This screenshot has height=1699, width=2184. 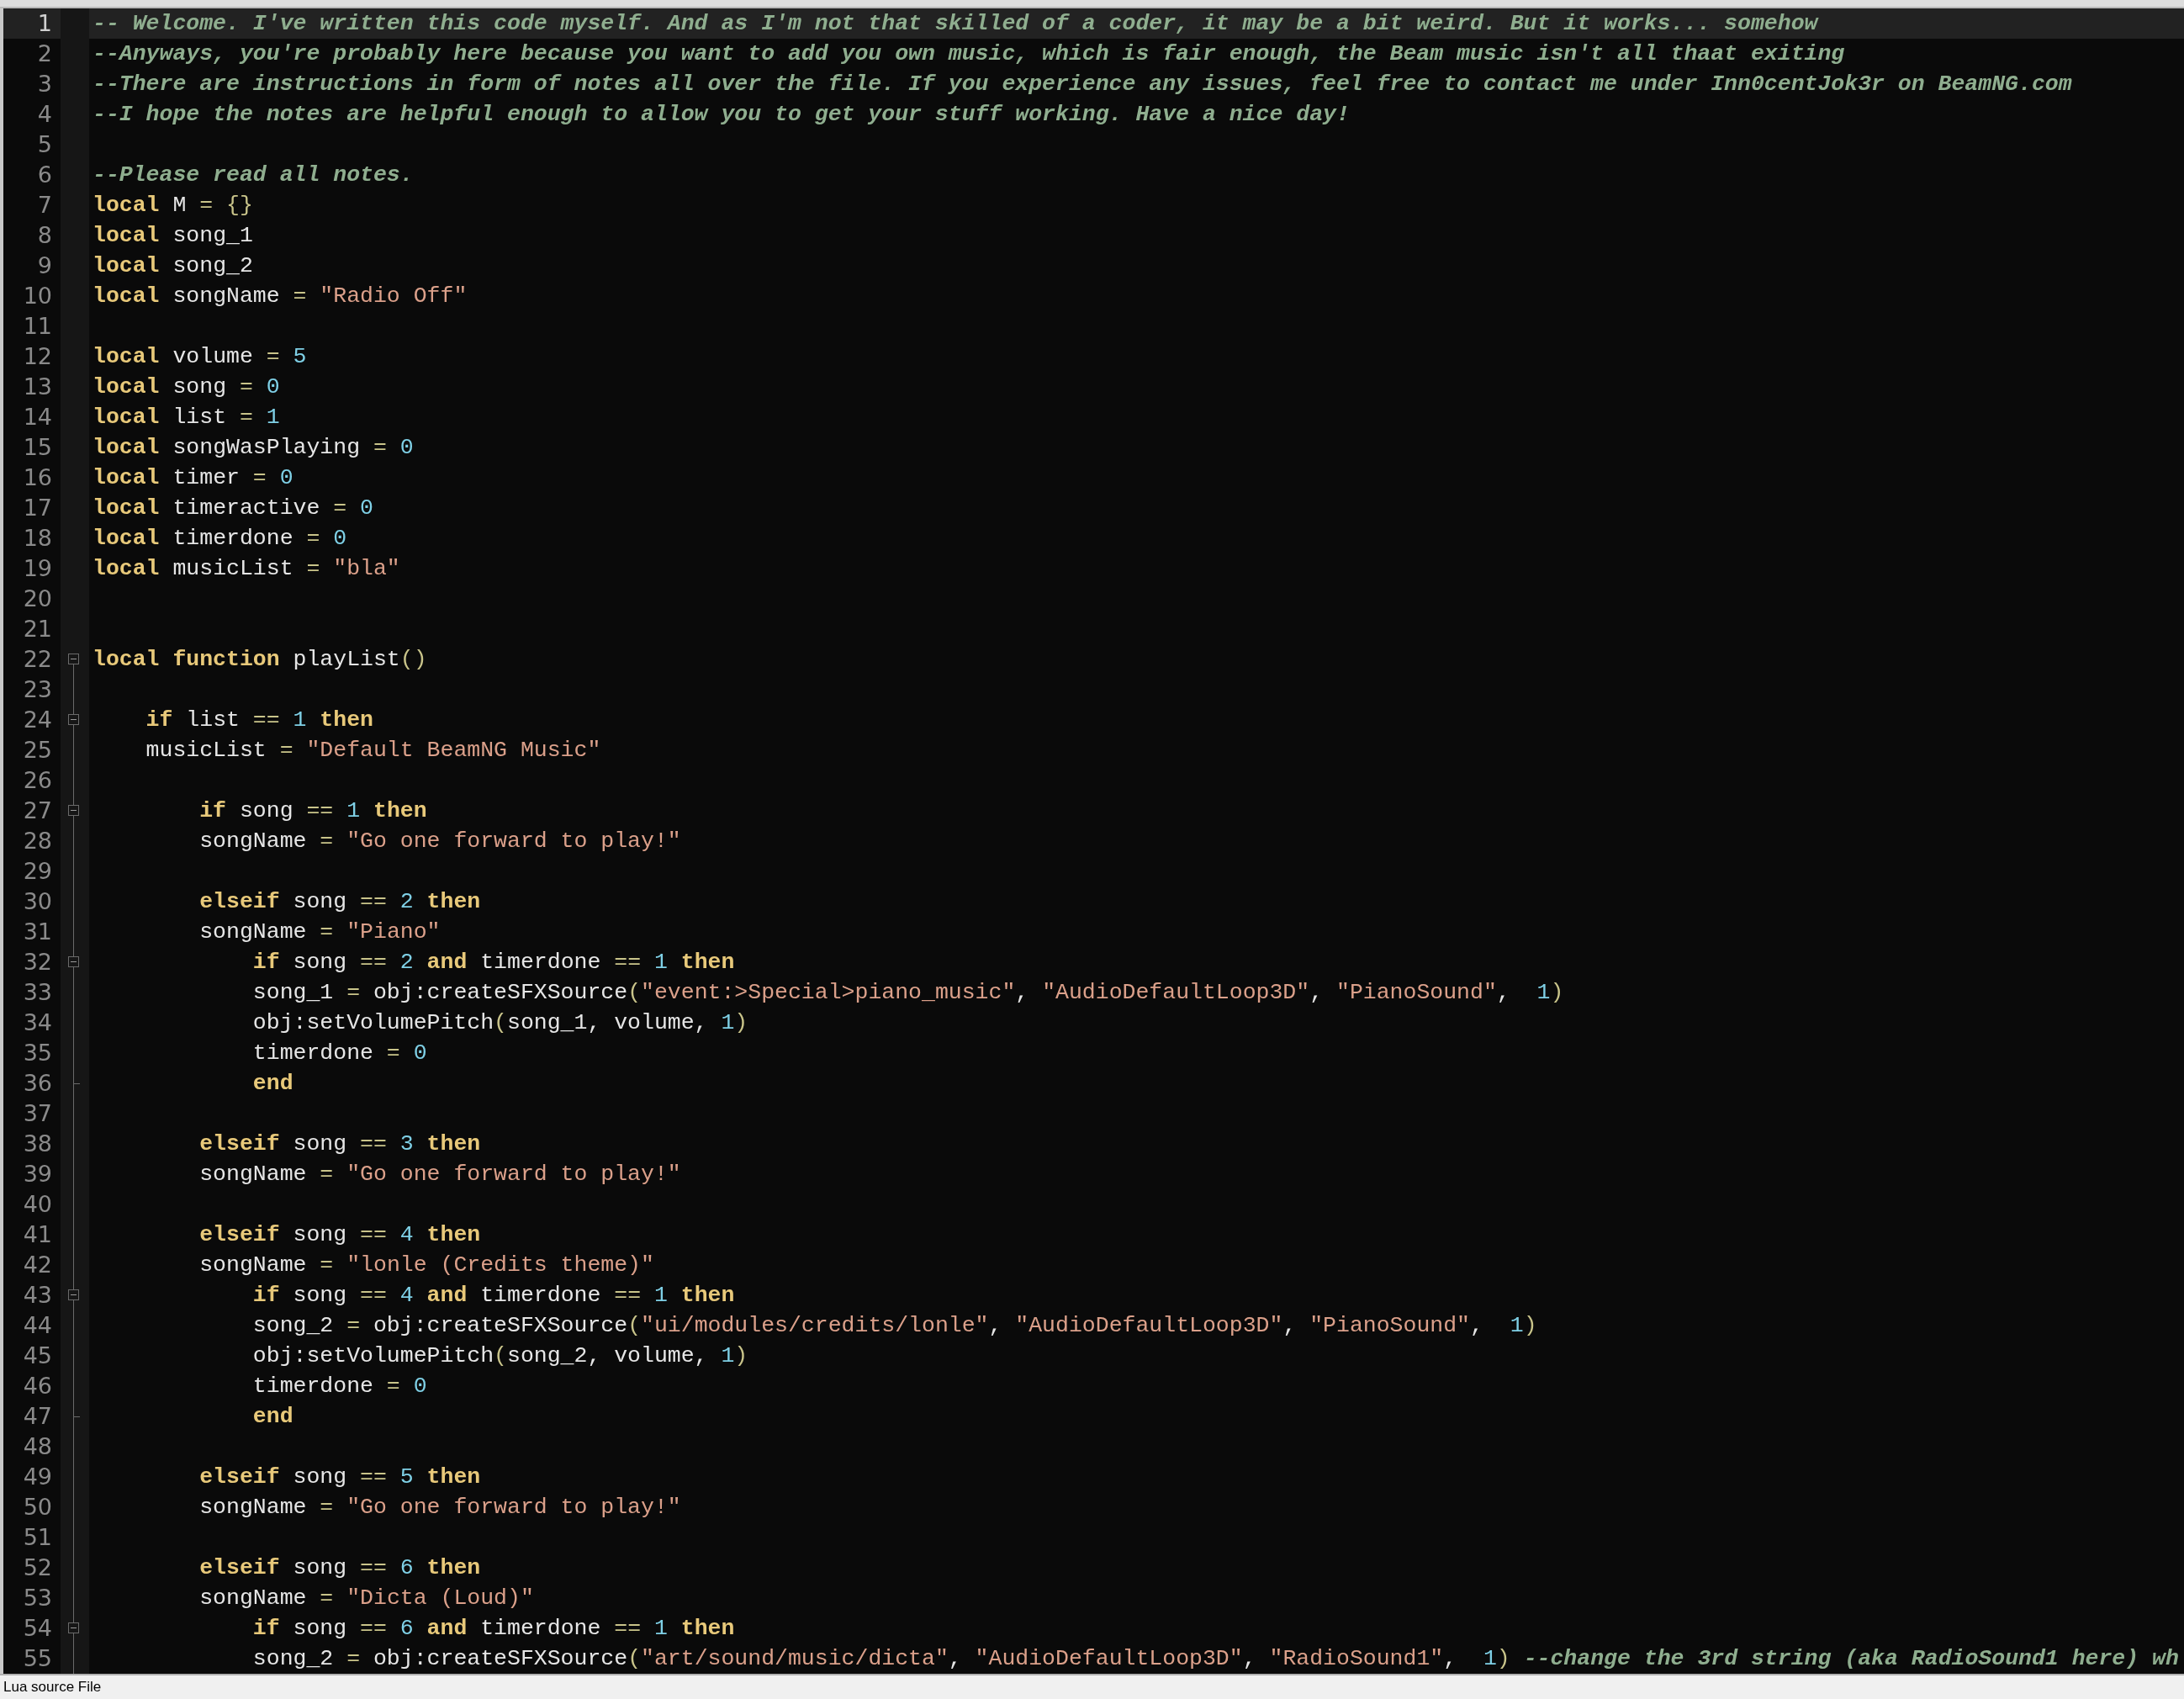 What do you see at coordinates (37, 1265) in the screenshot?
I see `line-number: 42` at bounding box center [37, 1265].